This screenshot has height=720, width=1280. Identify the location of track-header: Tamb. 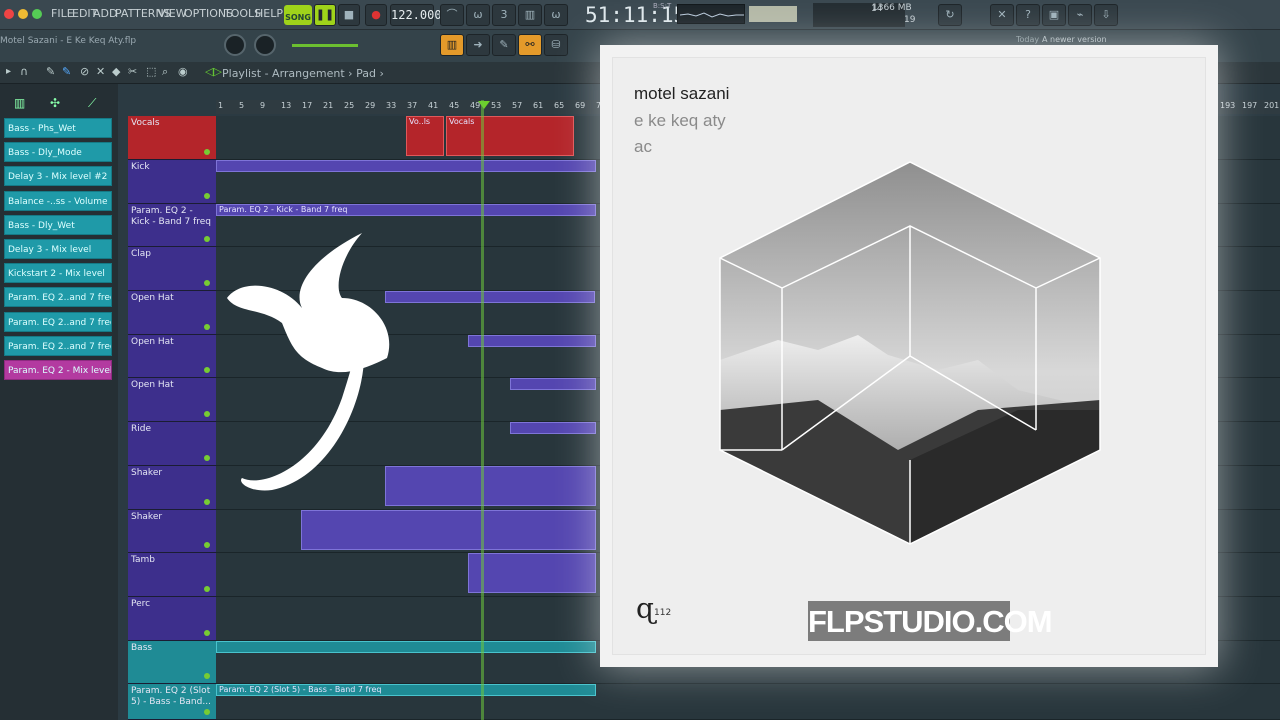
(172, 575).